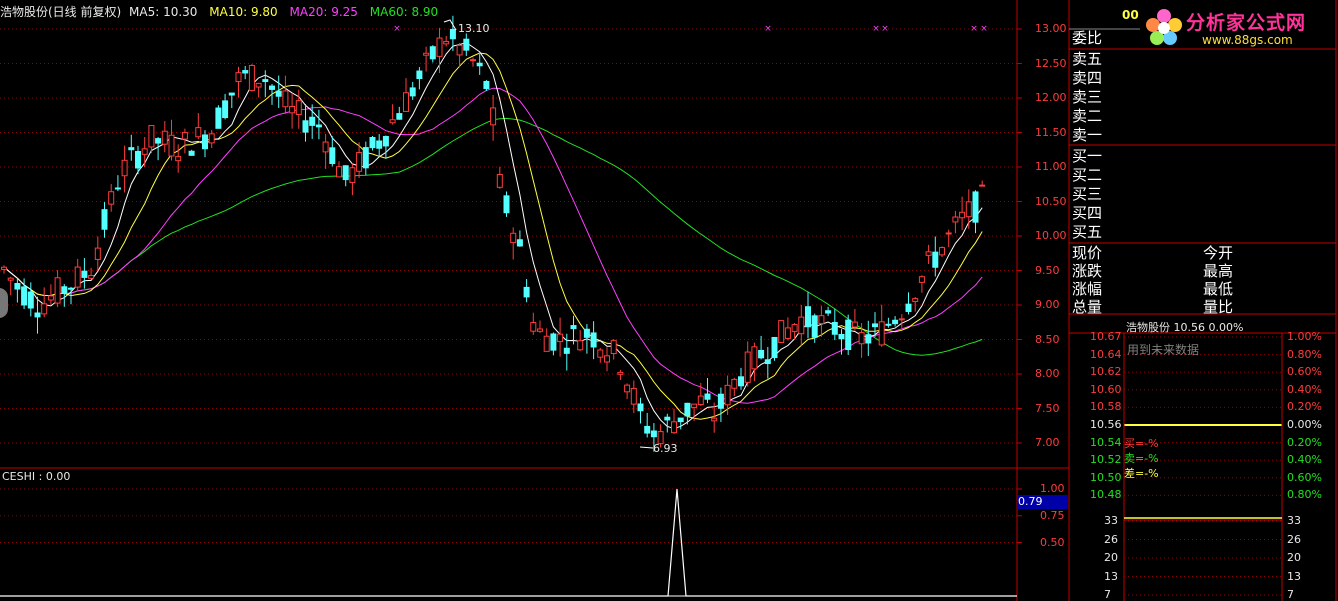 The image size is (1338, 601). Describe the element at coordinates (1130, 15) in the screenshot. I see `stock-code: 00` at that location.